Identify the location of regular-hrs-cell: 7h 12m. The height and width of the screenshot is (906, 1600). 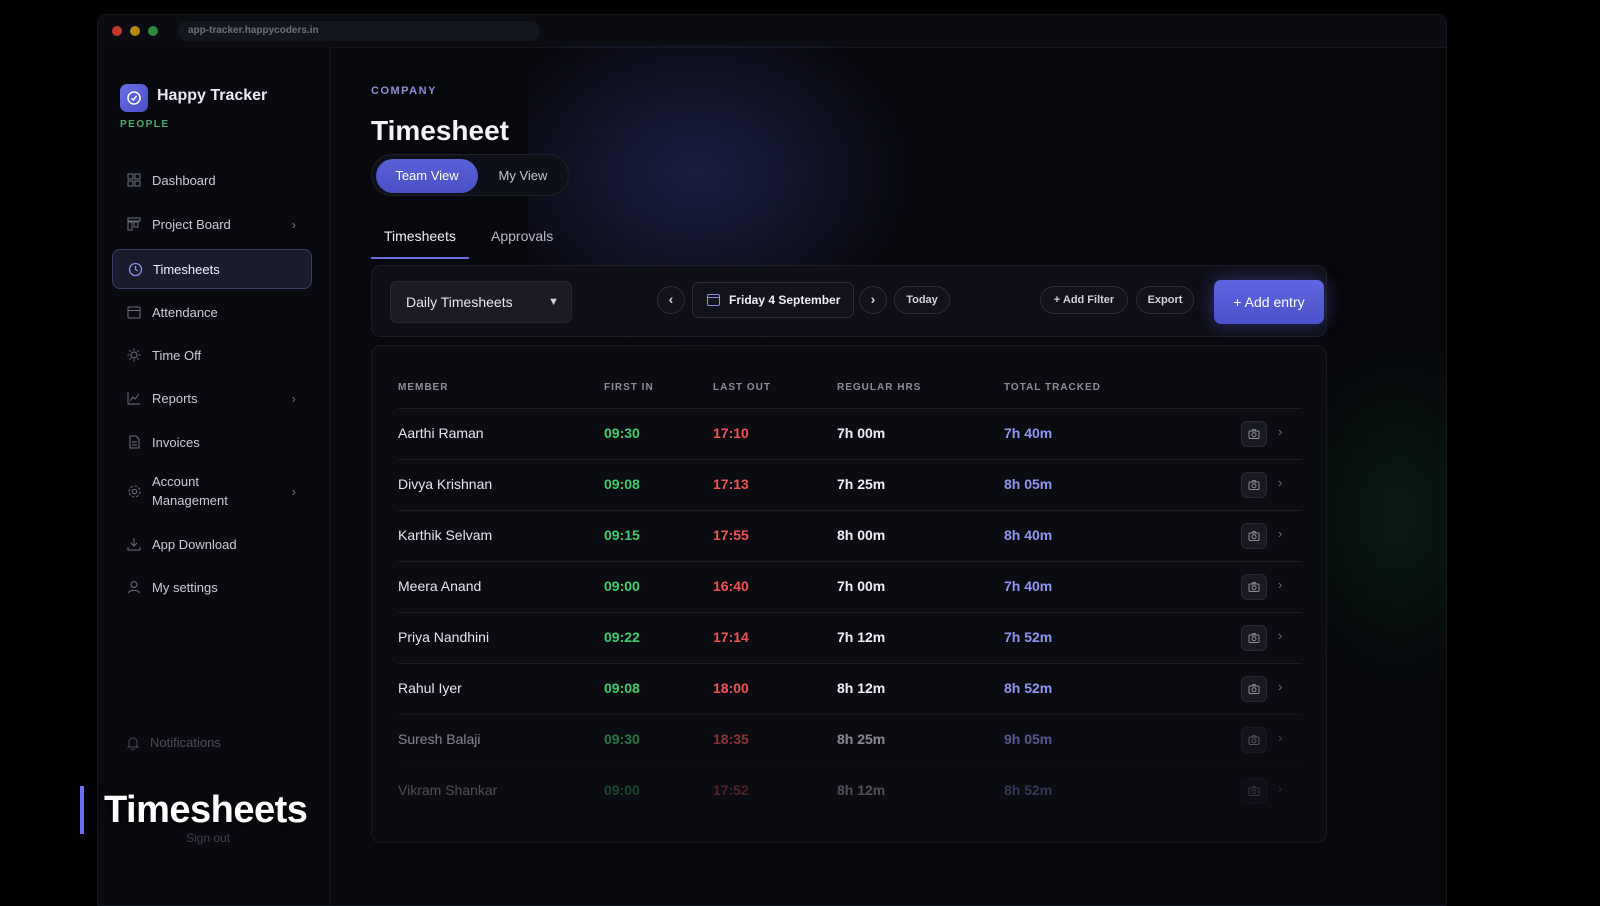
(861, 637).